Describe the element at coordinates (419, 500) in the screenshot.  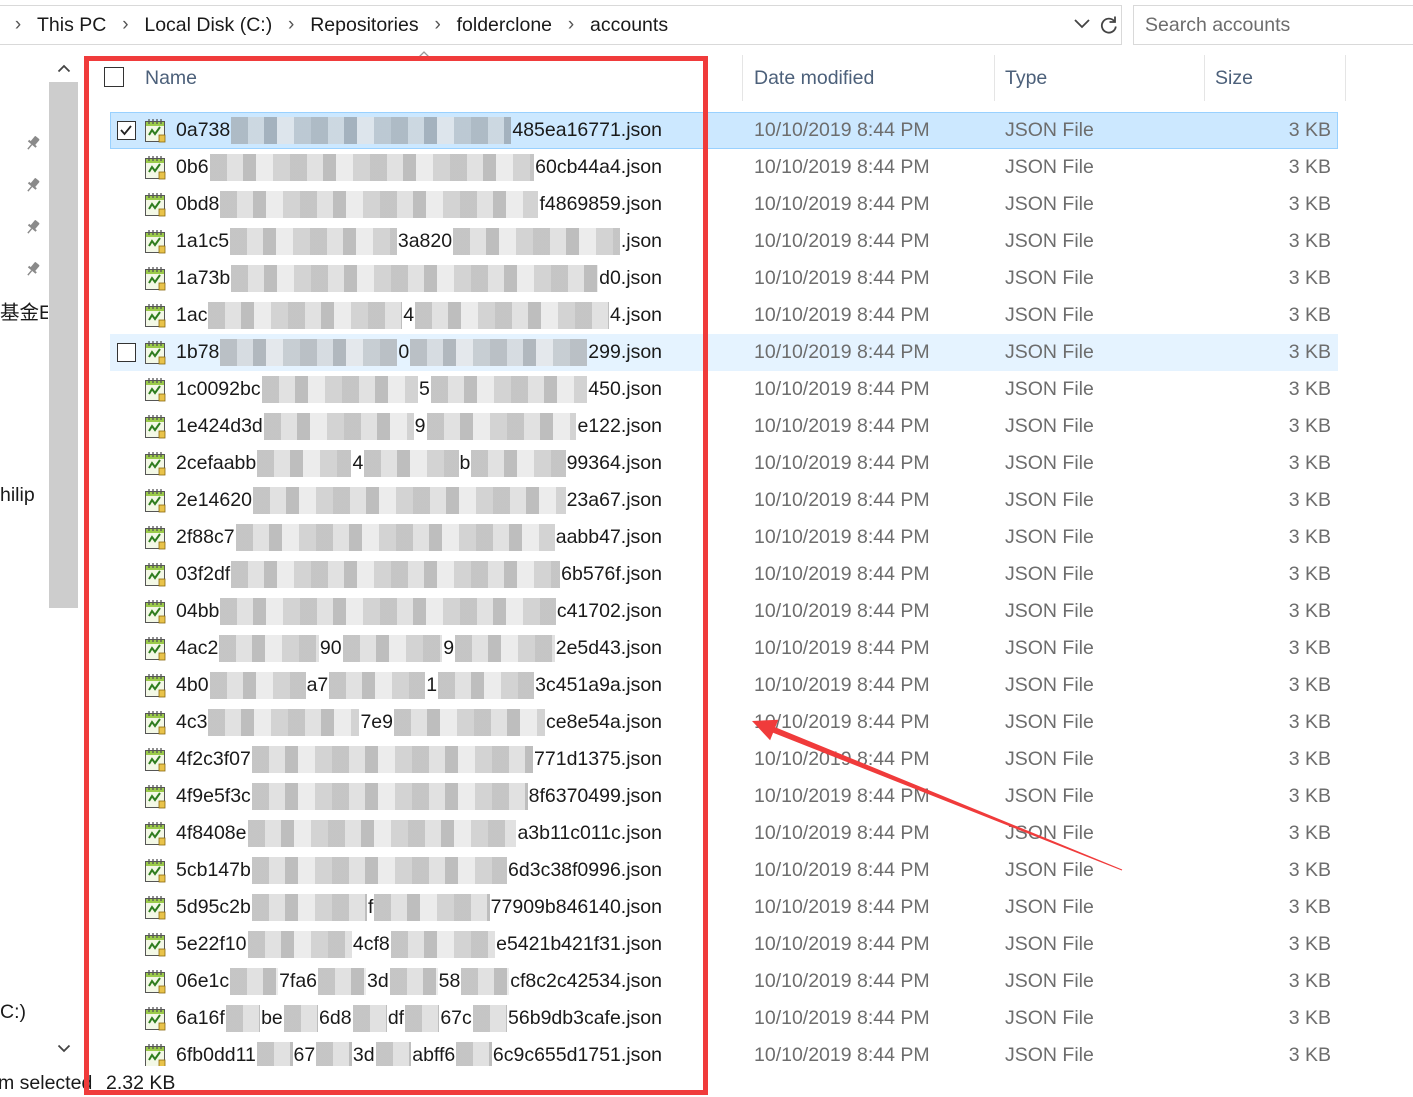
I see `file-name: 2e14620 23a67.json` at that location.